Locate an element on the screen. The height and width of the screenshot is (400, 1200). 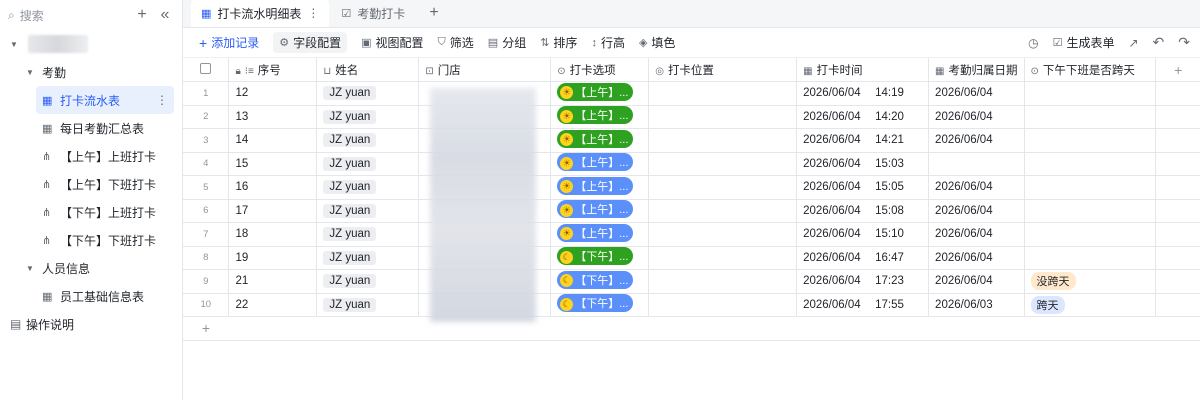
group-button: ▤ 分组 is located at coordinates (507, 42).